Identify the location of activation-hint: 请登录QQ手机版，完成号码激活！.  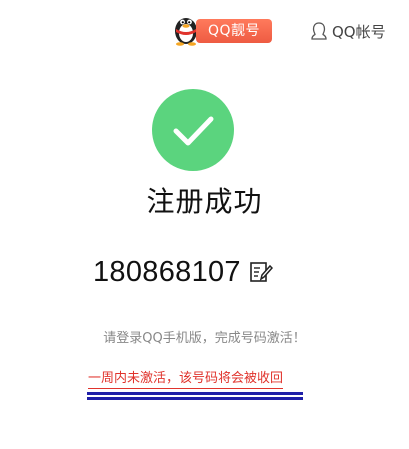
(204, 338).